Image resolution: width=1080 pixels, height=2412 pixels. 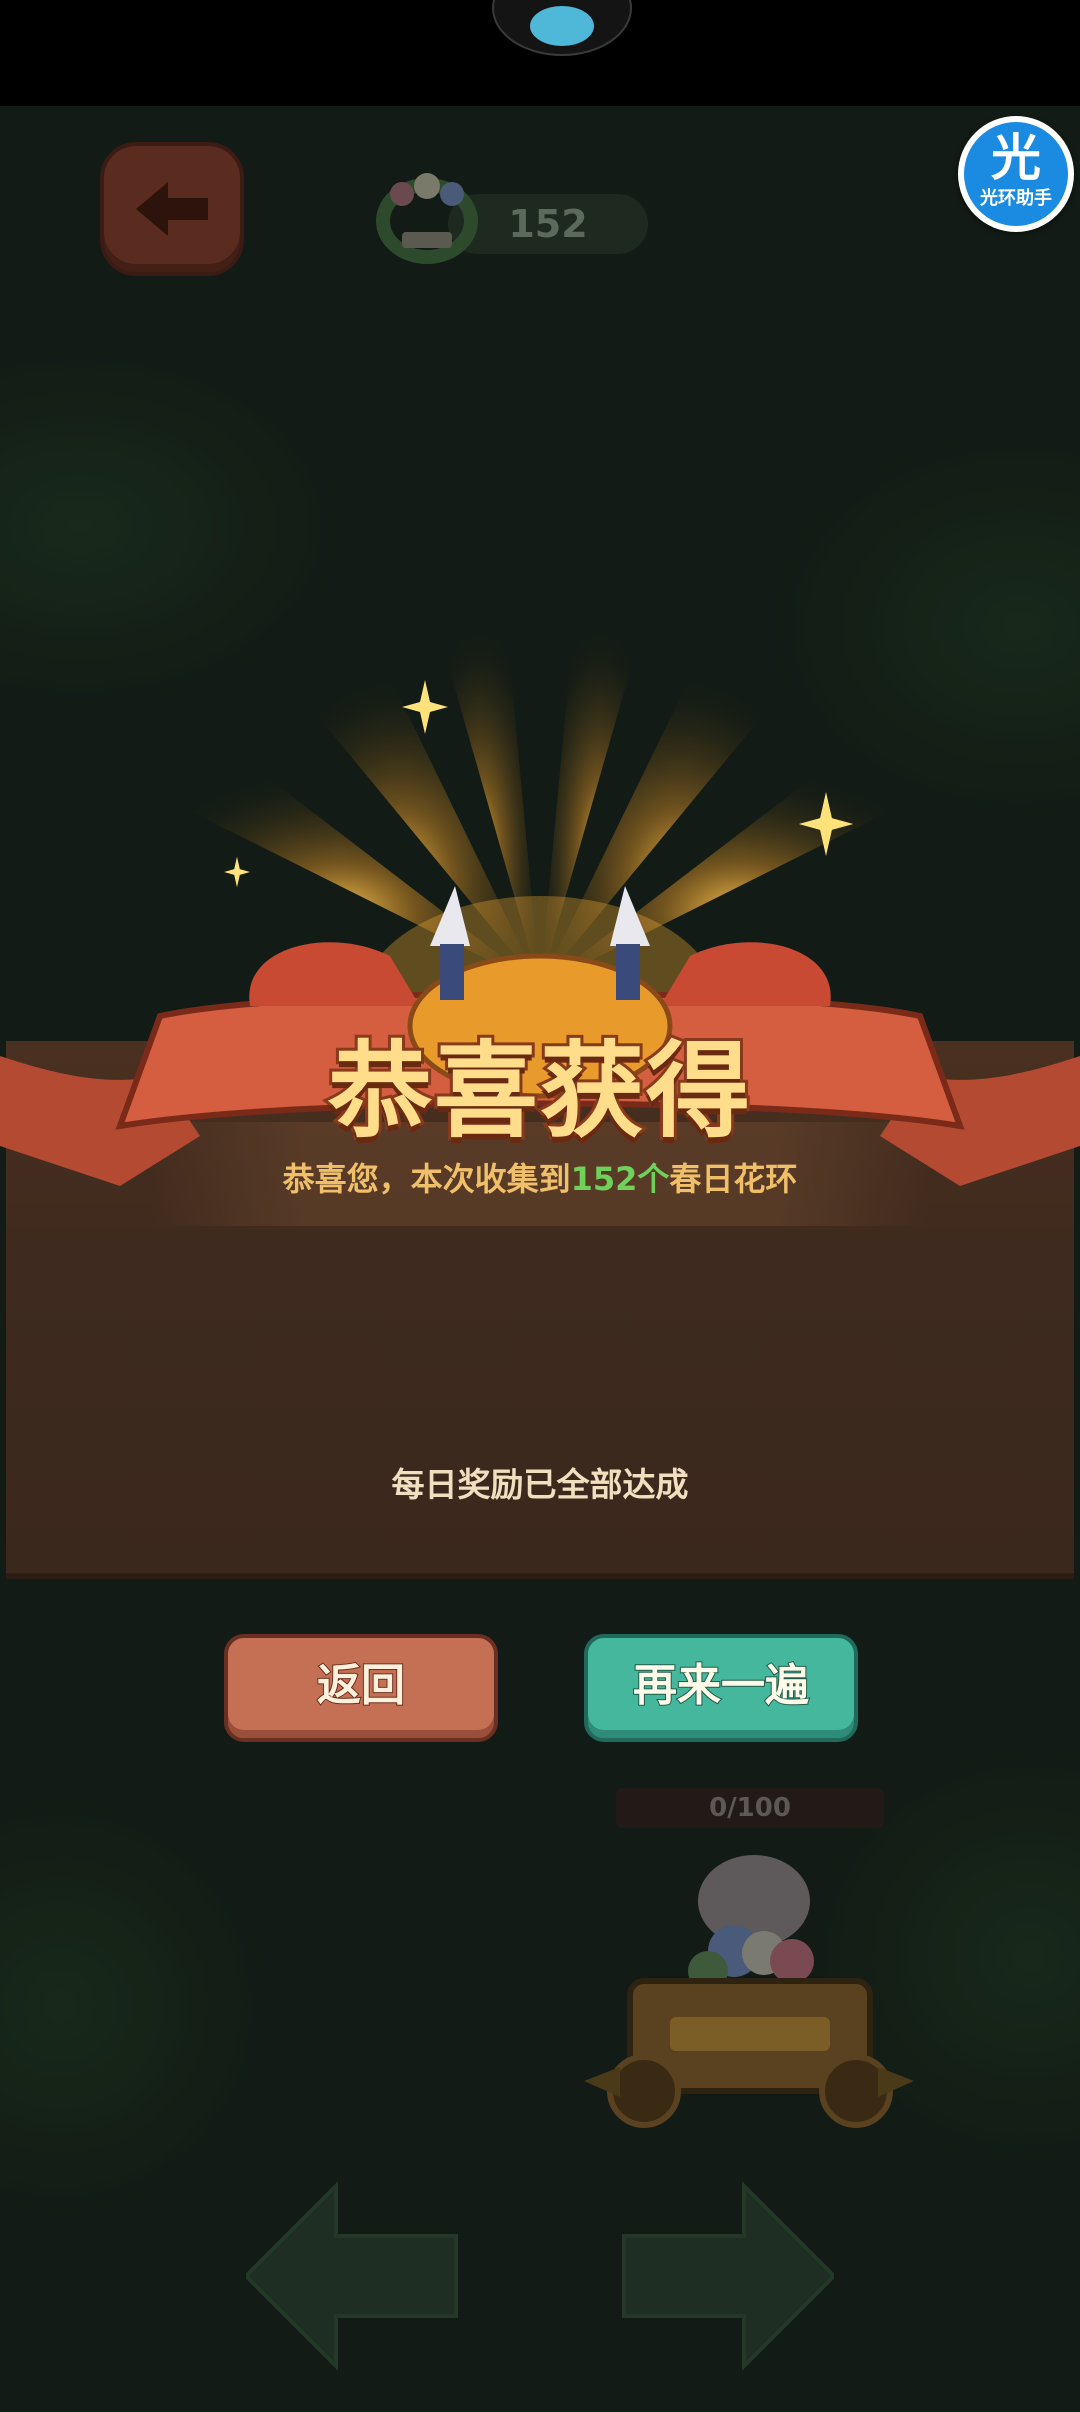 What do you see at coordinates (511, 218) in the screenshot?
I see `wreath-counter: 152` at bounding box center [511, 218].